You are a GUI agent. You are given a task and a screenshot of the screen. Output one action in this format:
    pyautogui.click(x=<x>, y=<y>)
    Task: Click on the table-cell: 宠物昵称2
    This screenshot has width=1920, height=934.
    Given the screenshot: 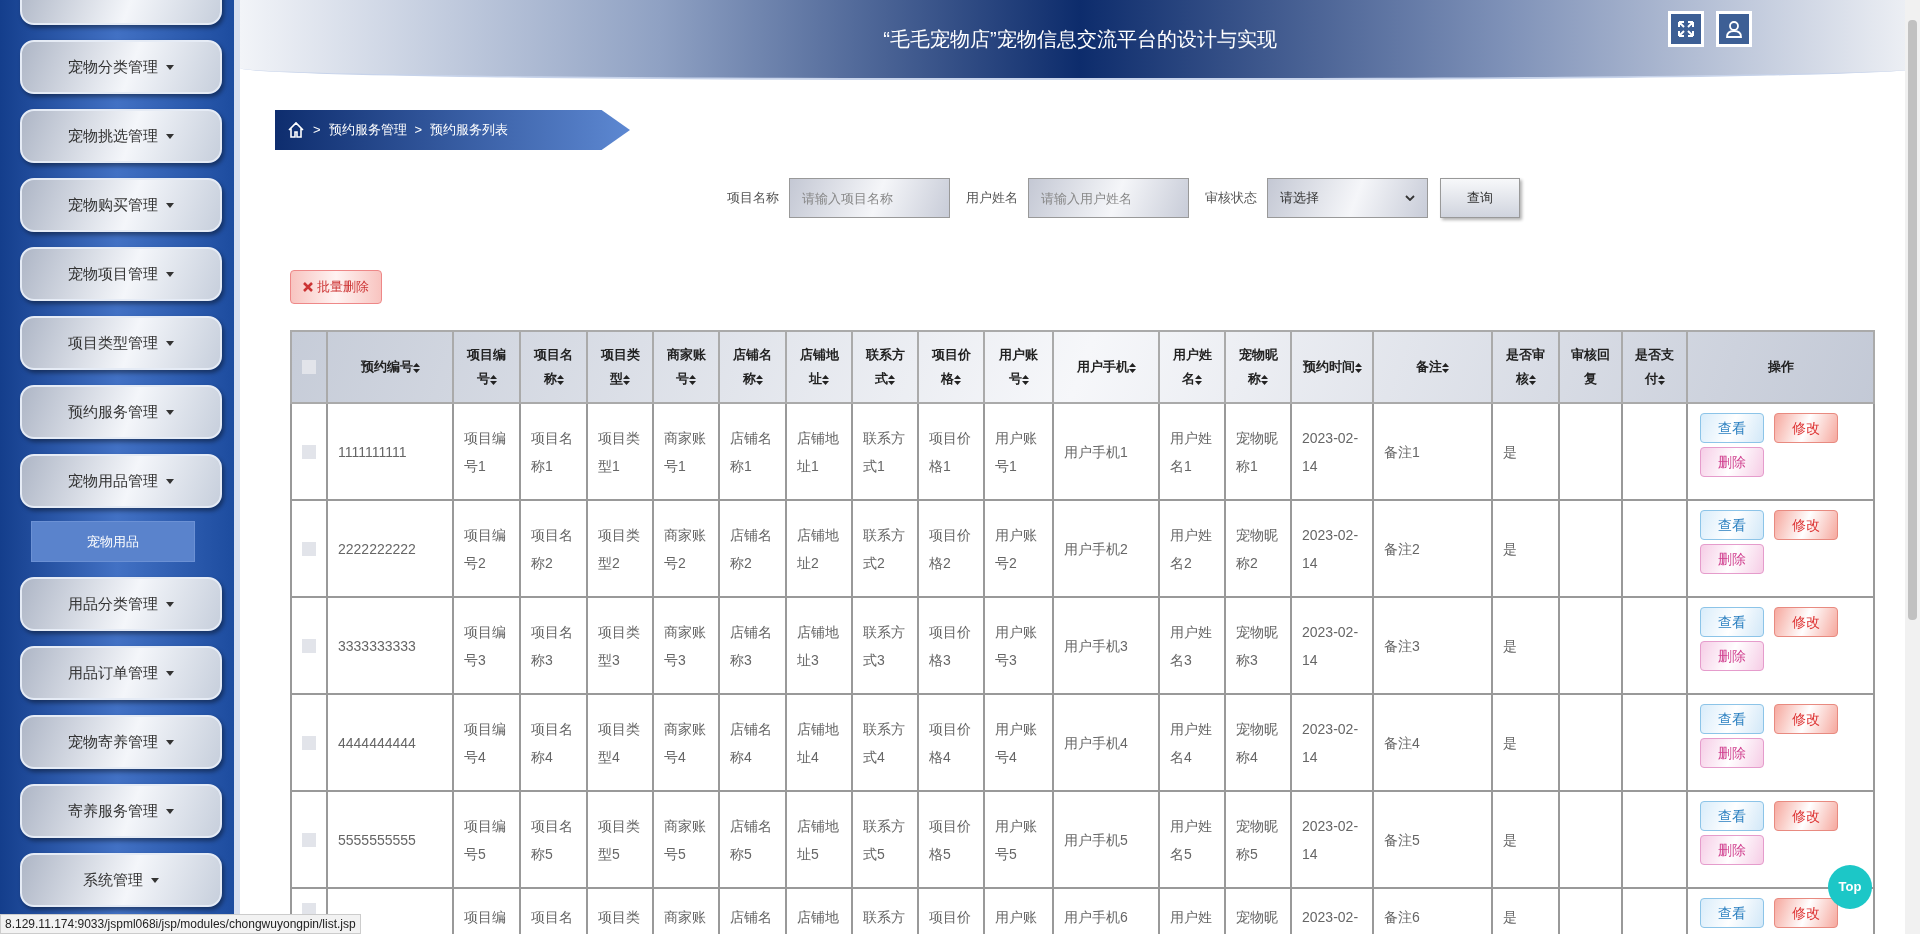 What is the action you would take?
    pyautogui.click(x=1257, y=548)
    